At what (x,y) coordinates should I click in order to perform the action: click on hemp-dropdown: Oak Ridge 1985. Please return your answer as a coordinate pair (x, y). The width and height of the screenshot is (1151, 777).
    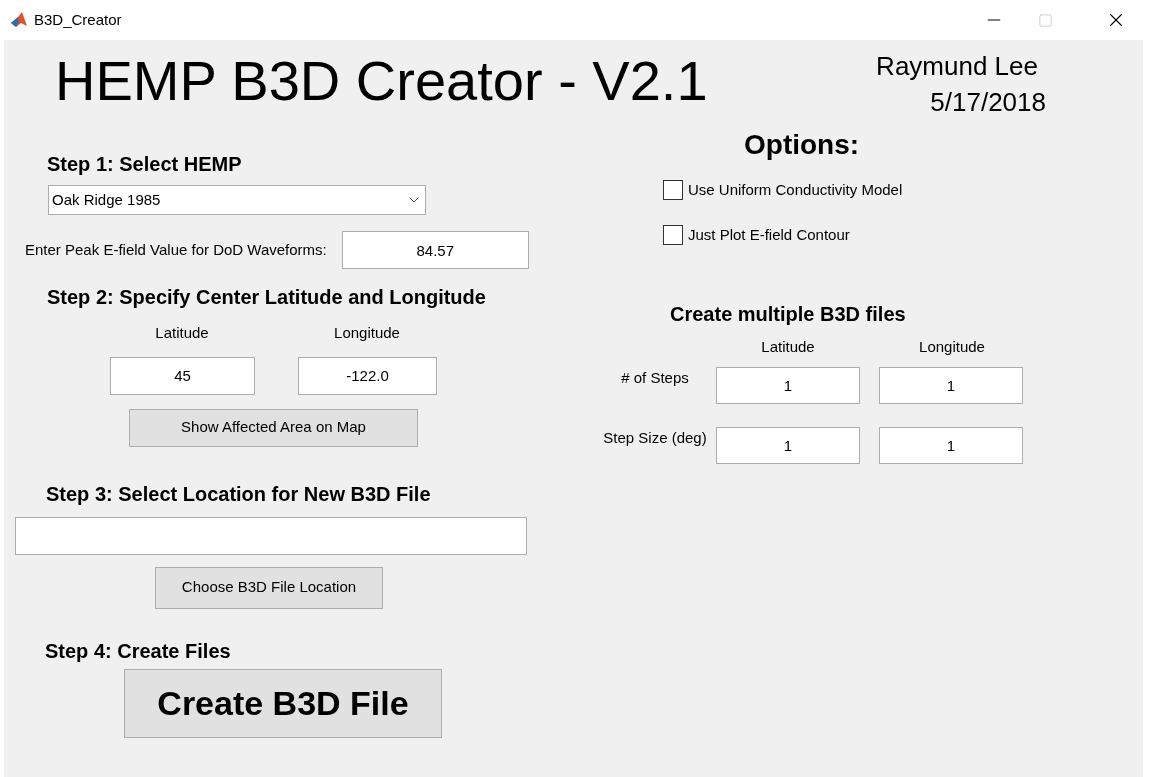
    Looking at the image, I should click on (237, 200).